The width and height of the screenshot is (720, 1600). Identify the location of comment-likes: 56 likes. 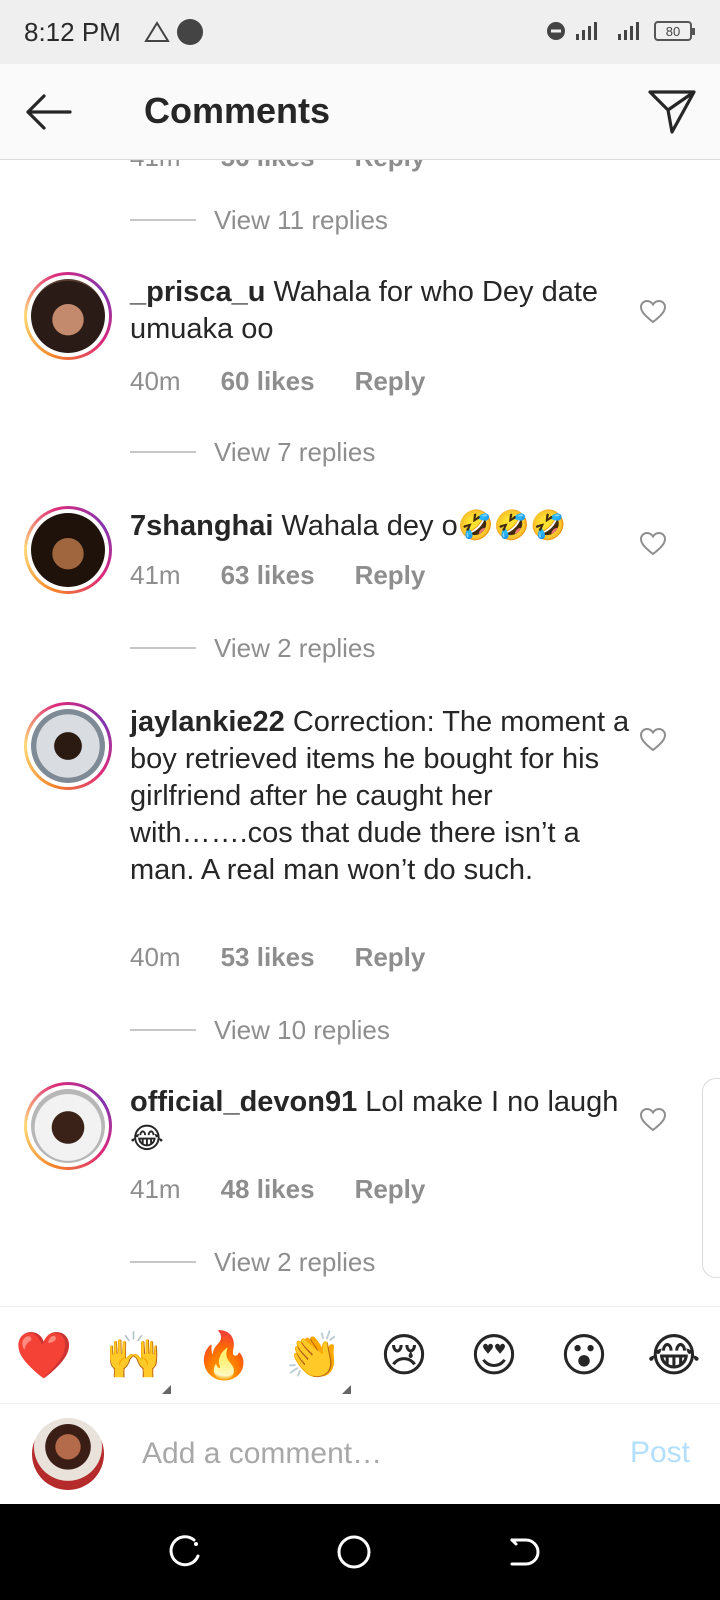
(268, 166).